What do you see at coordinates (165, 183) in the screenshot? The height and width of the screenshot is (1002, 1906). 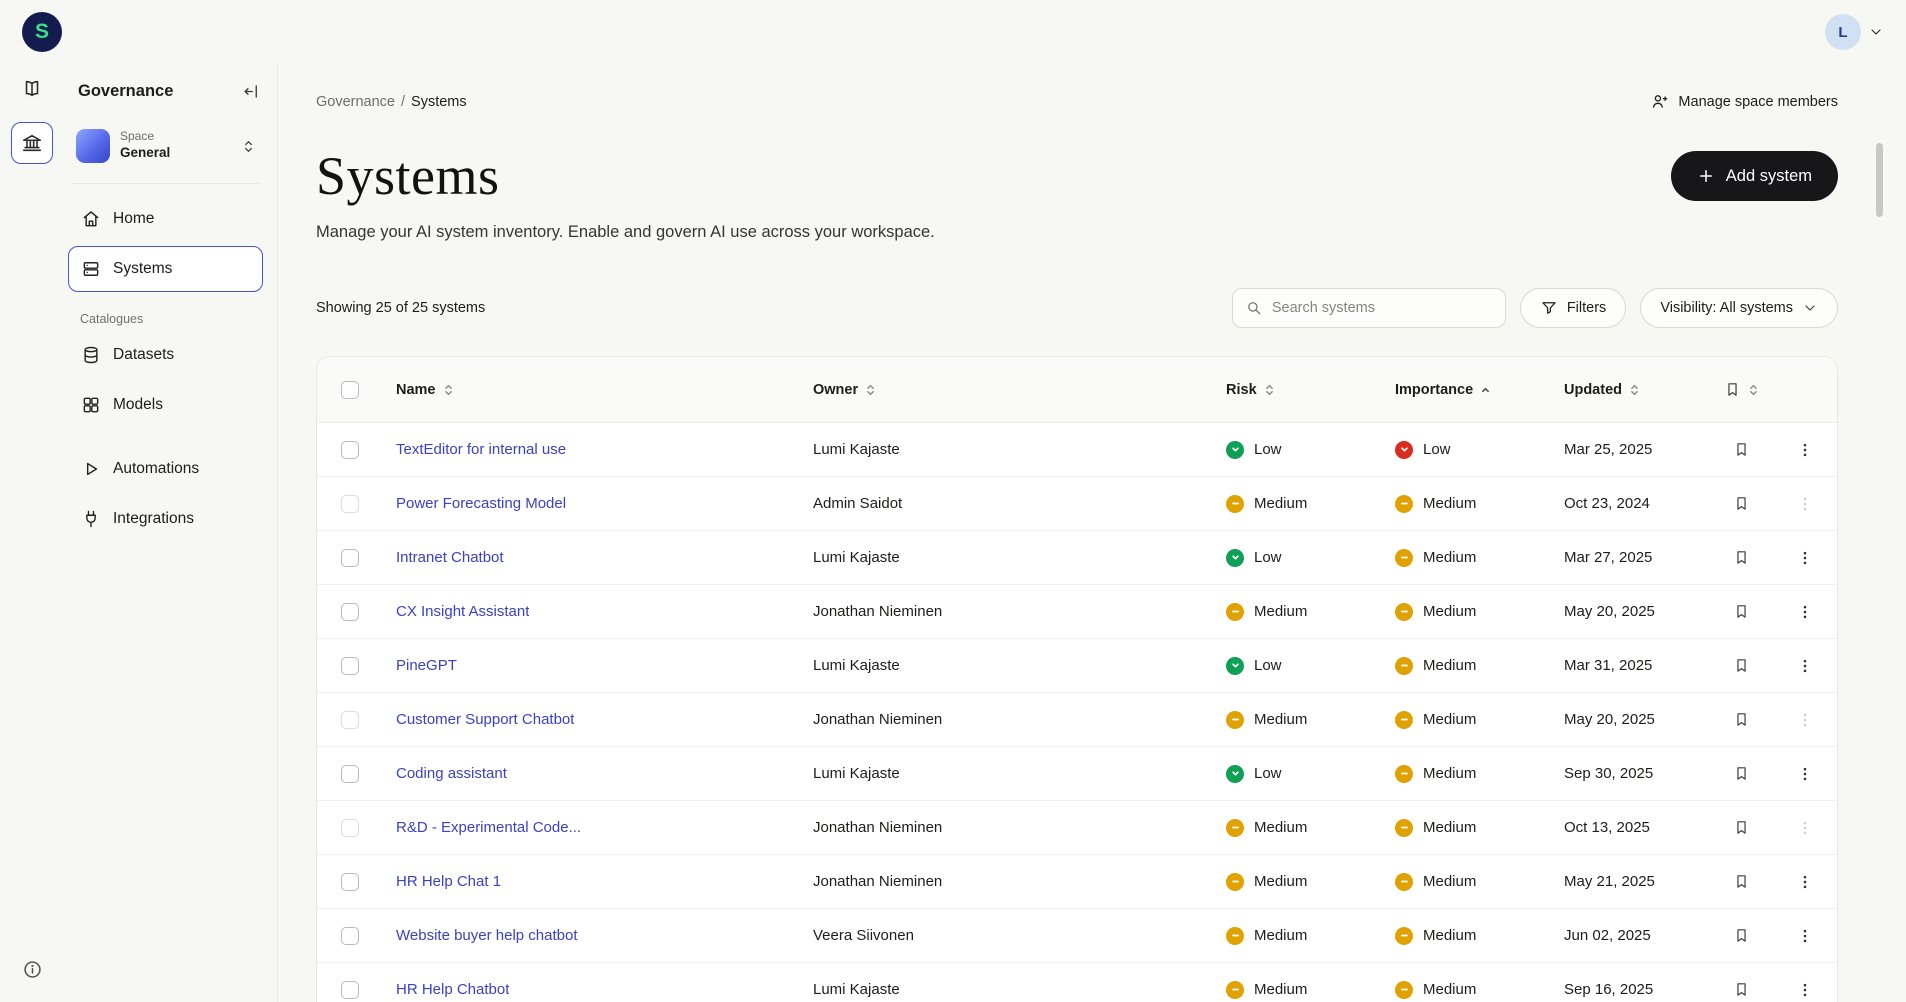 I see `sidebar-divider` at bounding box center [165, 183].